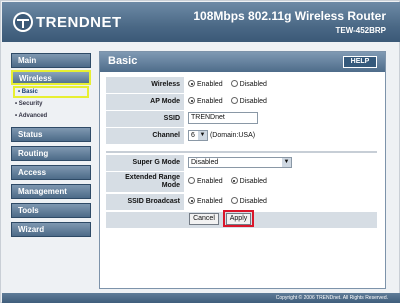 The width and height of the screenshot is (400, 303). What do you see at coordinates (360, 62) in the screenshot?
I see `help-button: HELP` at bounding box center [360, 62].